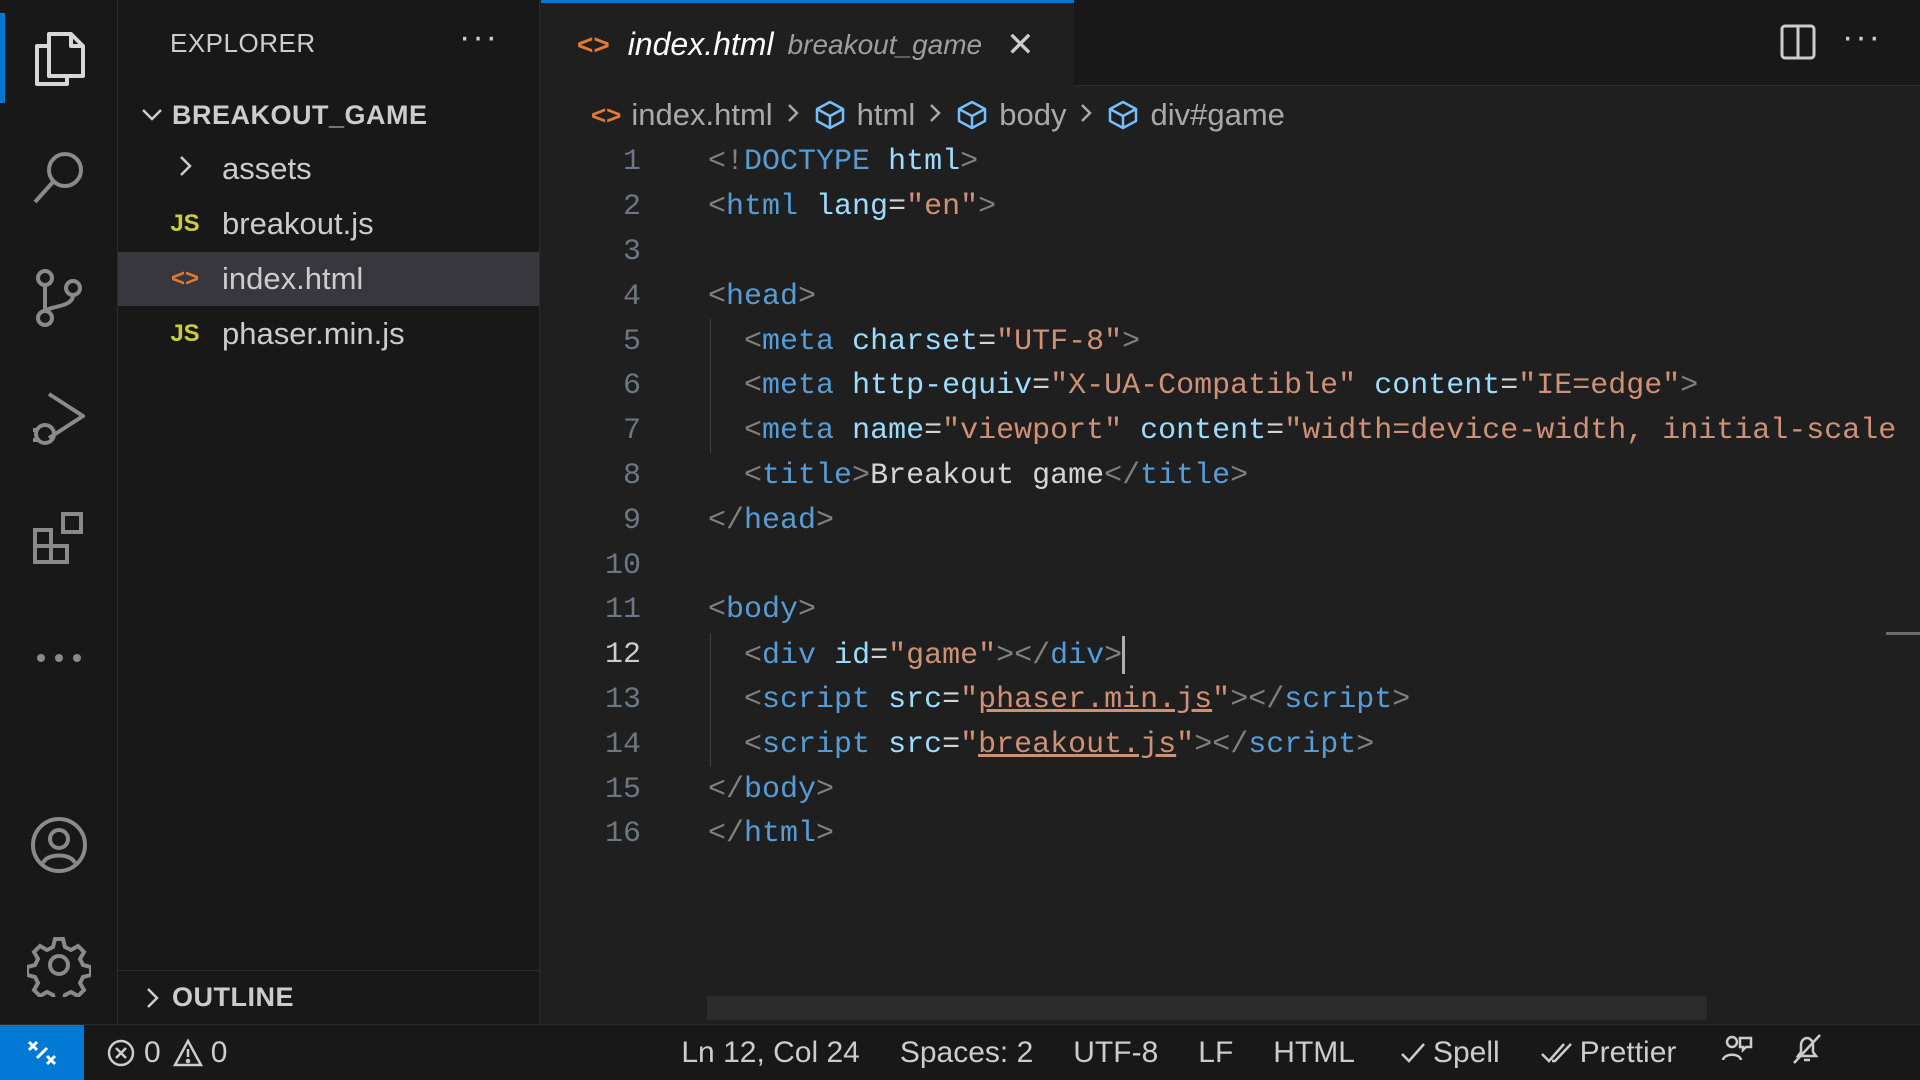  What do you see at coordinates (59, 658) in the screenshot?
I see `more-icon` at bounding box center [59, 658].